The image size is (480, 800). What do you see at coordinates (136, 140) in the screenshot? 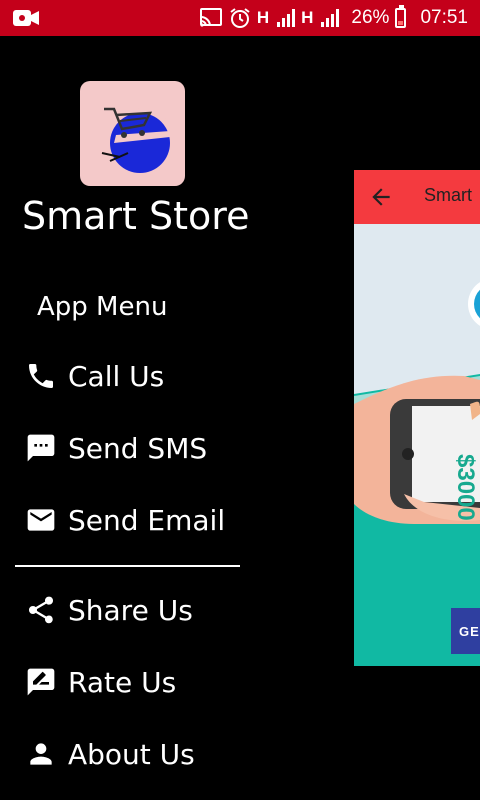
I see `smart-store-logo-icon` at bounding box center [136, 140].